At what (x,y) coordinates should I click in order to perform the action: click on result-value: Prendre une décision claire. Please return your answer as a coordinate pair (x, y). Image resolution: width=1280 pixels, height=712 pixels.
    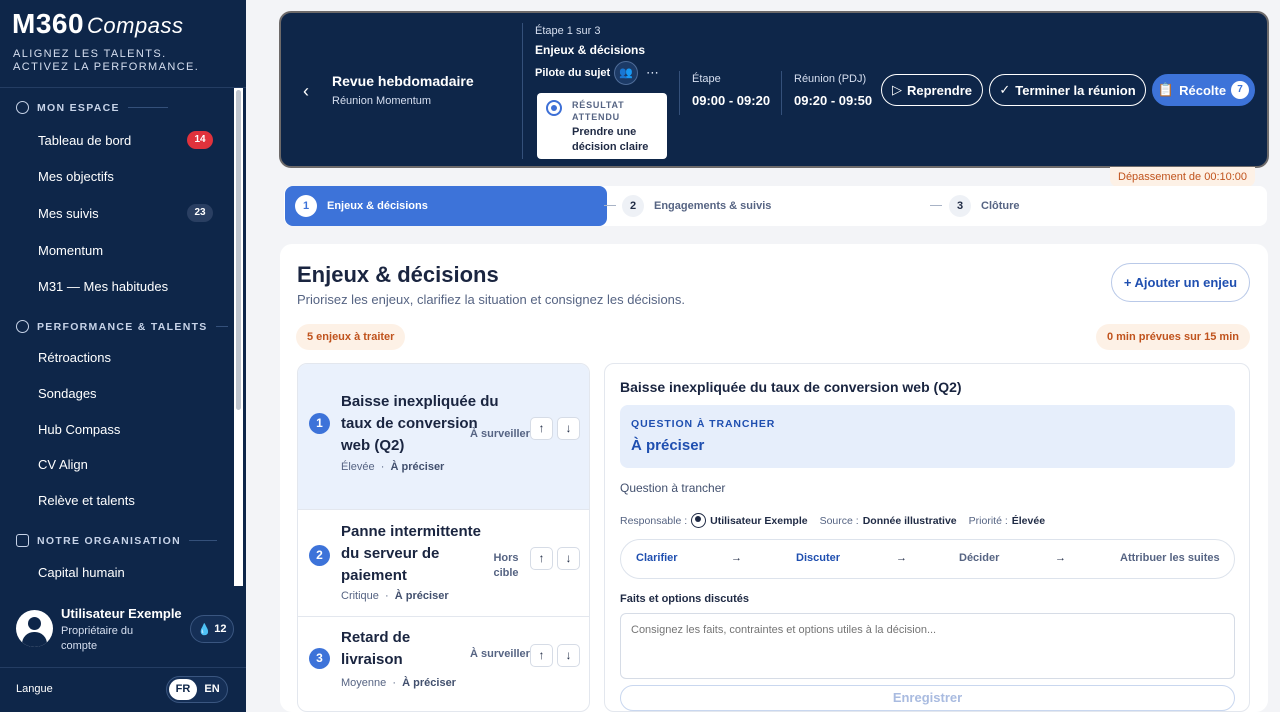
    Looking at the image, I should click on (610, 139).